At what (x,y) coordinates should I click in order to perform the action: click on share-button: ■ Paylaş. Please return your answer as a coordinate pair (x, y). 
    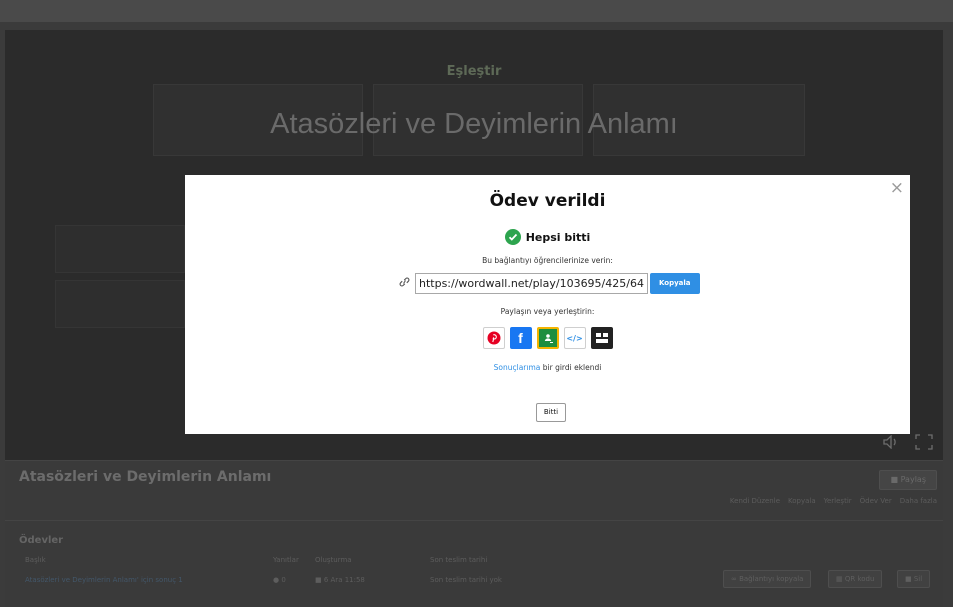
    Looking at the image, I should click on (908, 480).